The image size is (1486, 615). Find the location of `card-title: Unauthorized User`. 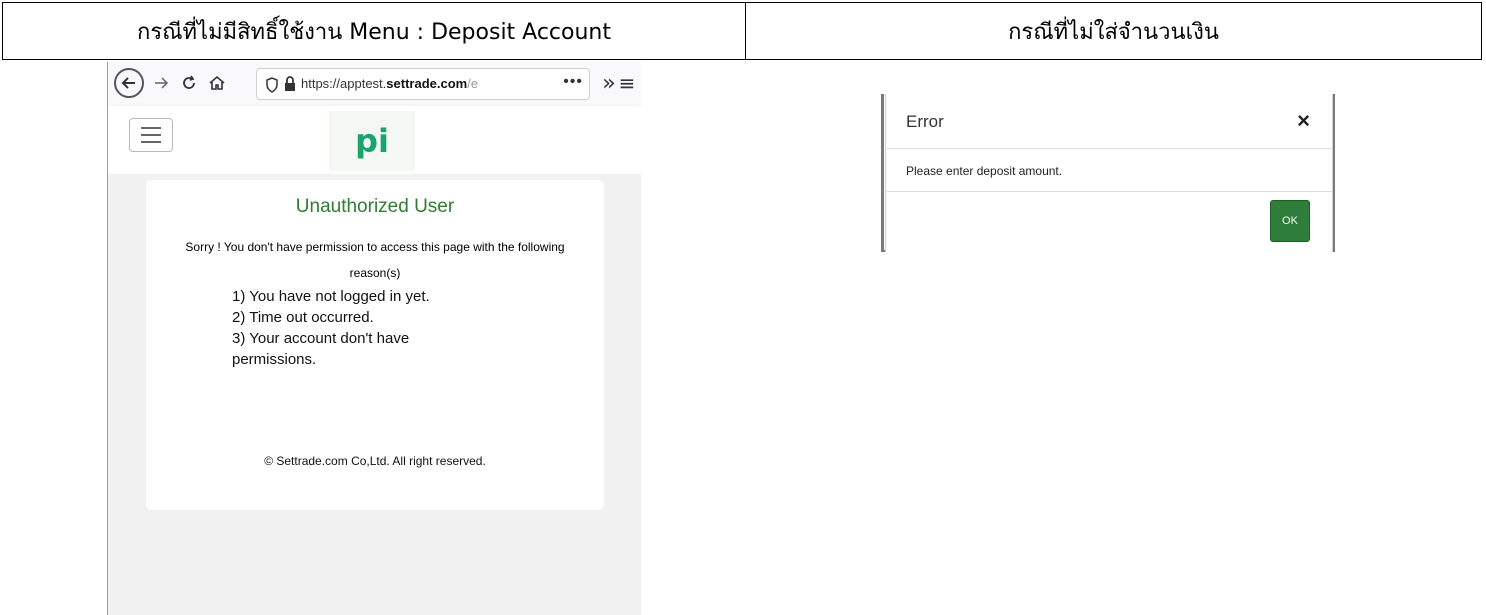

card-title: Unauthorized User is located at coordinates (375, 206).